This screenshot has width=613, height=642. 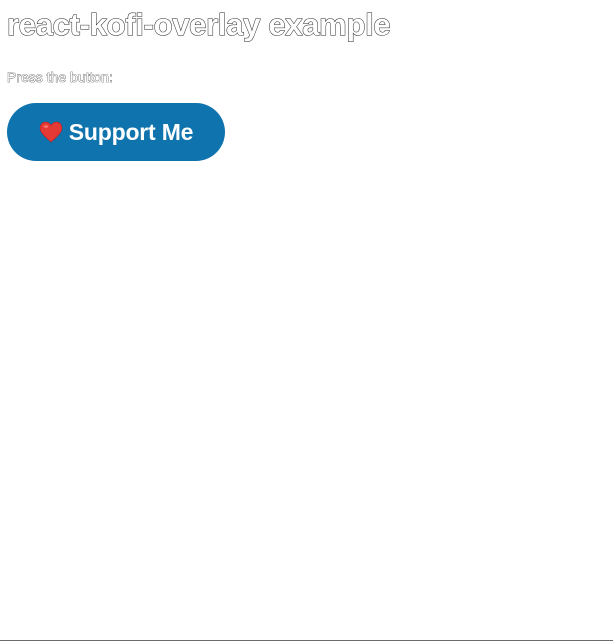 I want to click on support-me-button: Support Me, so click(x=116, y=132).